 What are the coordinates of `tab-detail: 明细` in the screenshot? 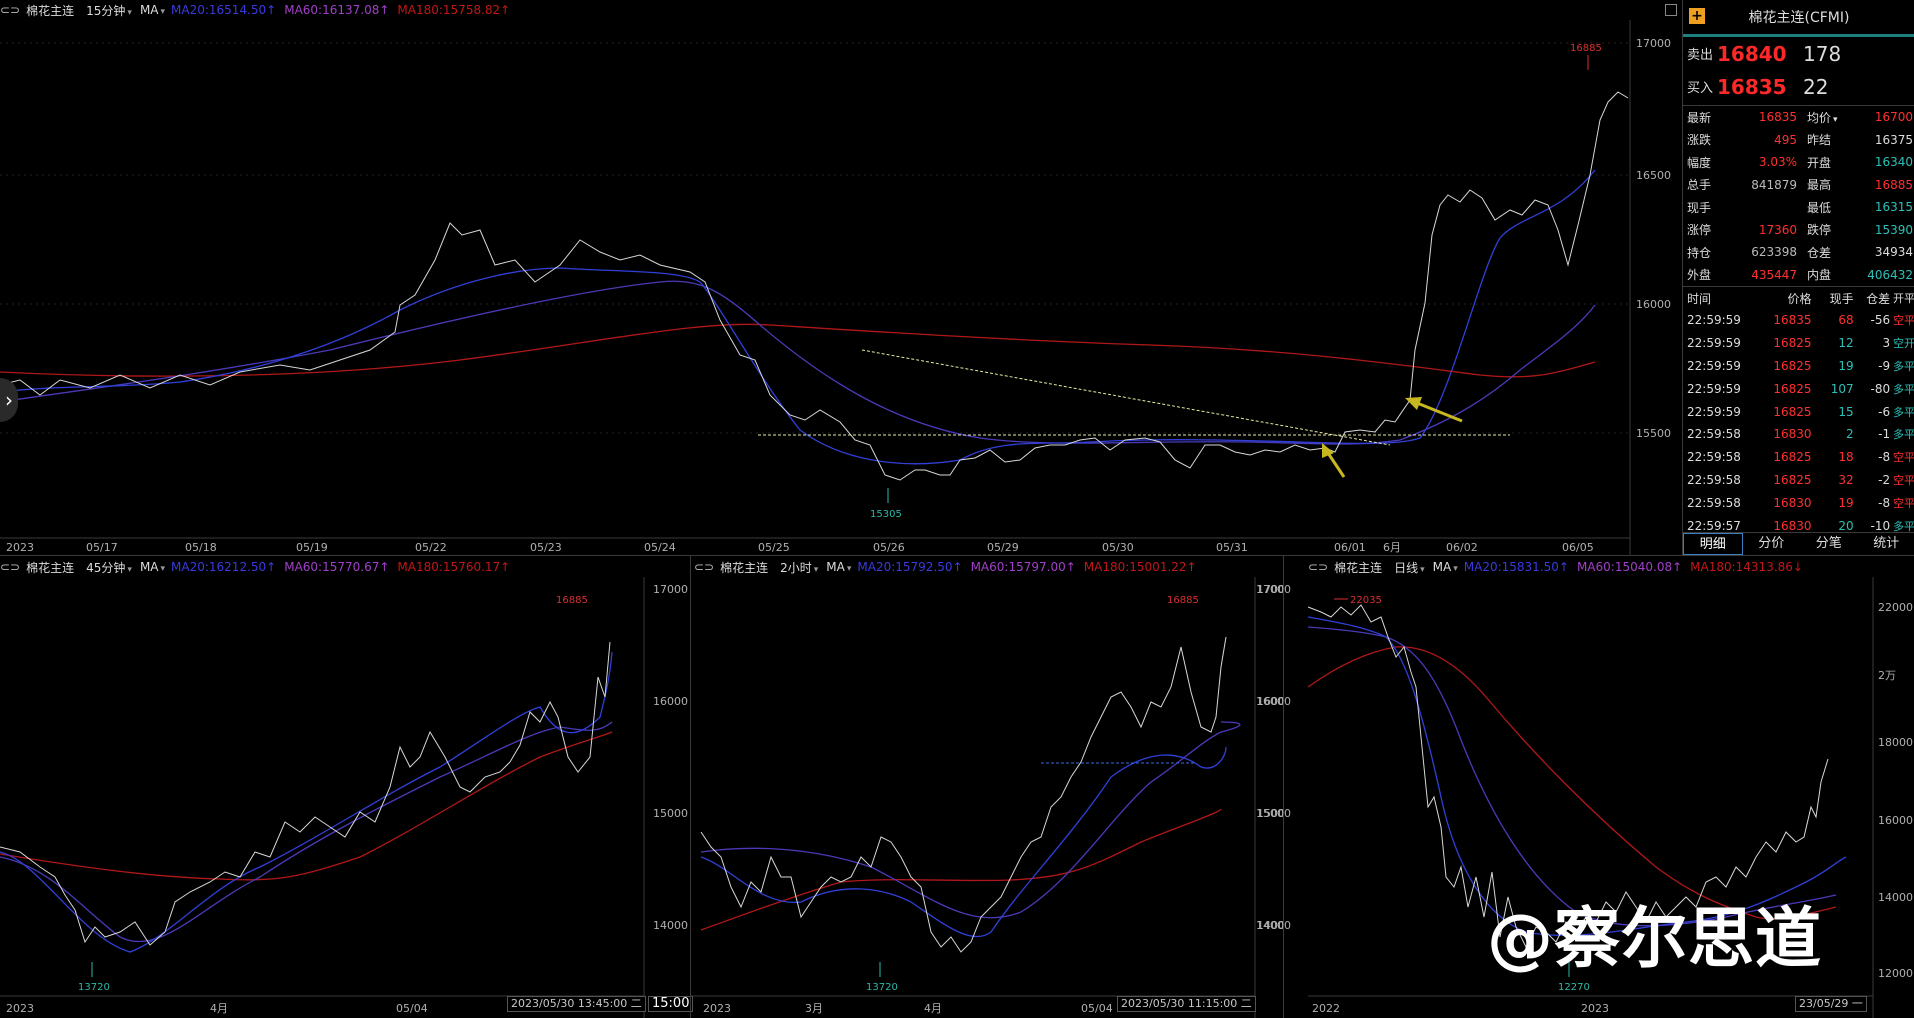 It's located at (1713, 544).